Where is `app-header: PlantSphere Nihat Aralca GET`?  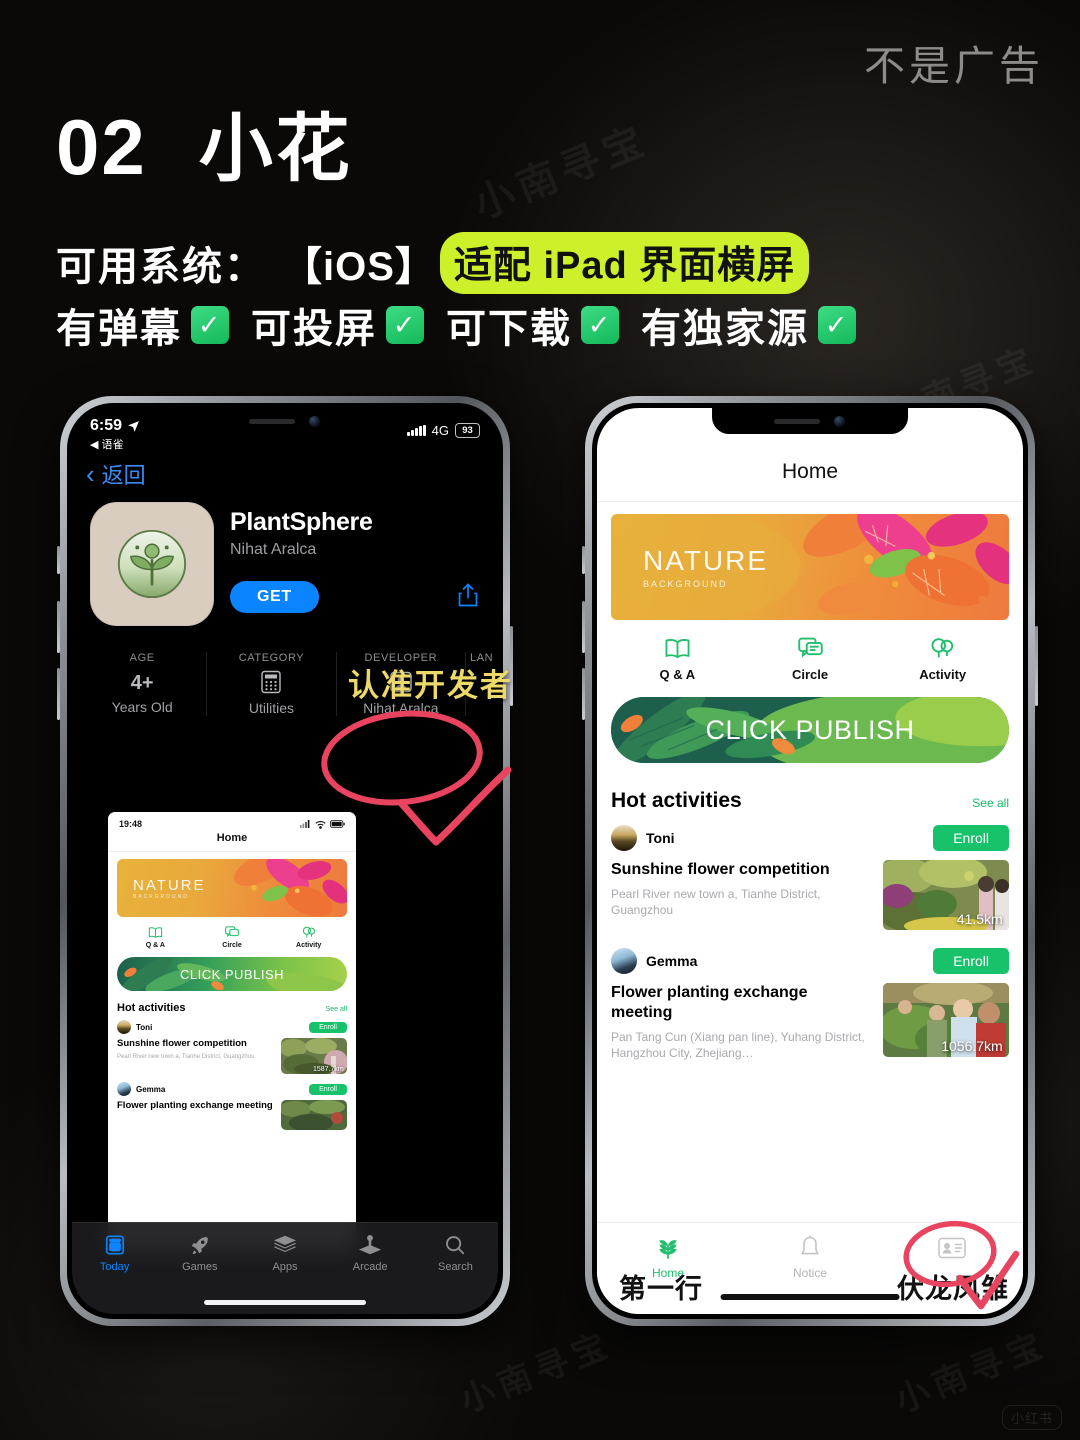
app-header: PlantSphere Nihat Aralca GET is located at coordinates (285, 563).